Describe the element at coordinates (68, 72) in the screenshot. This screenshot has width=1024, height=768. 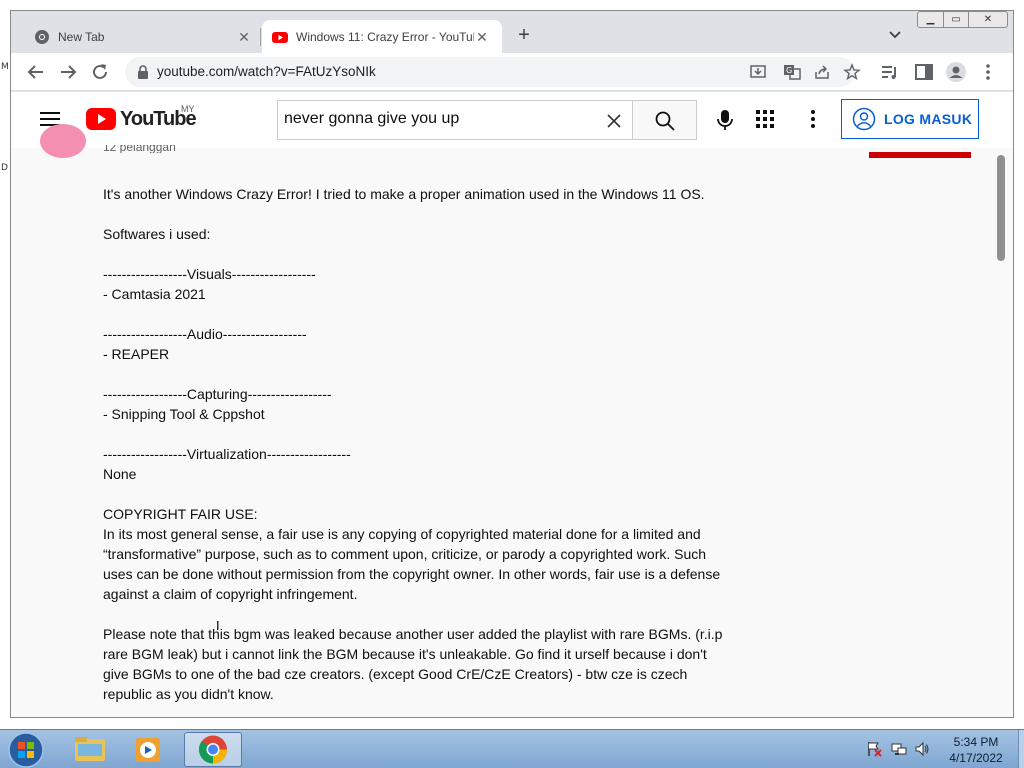
I see `arrow-right-icon` at that location.